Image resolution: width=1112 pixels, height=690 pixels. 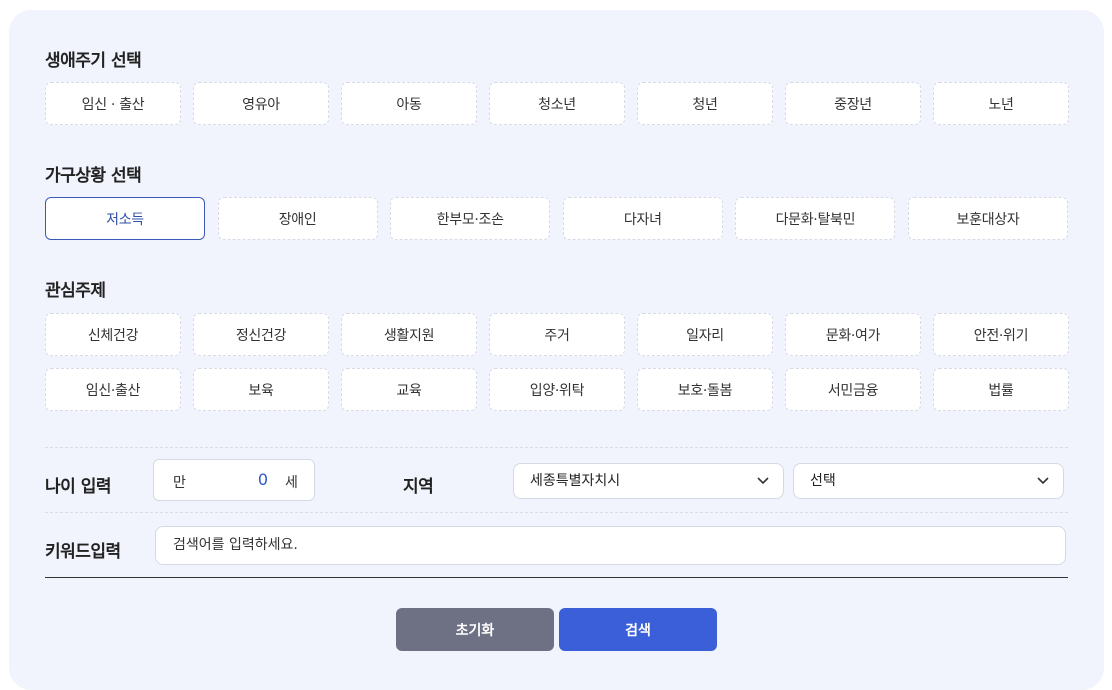 I want to click on keyword-input: 검색어를 입력하세요., so click(x=610, y=545).